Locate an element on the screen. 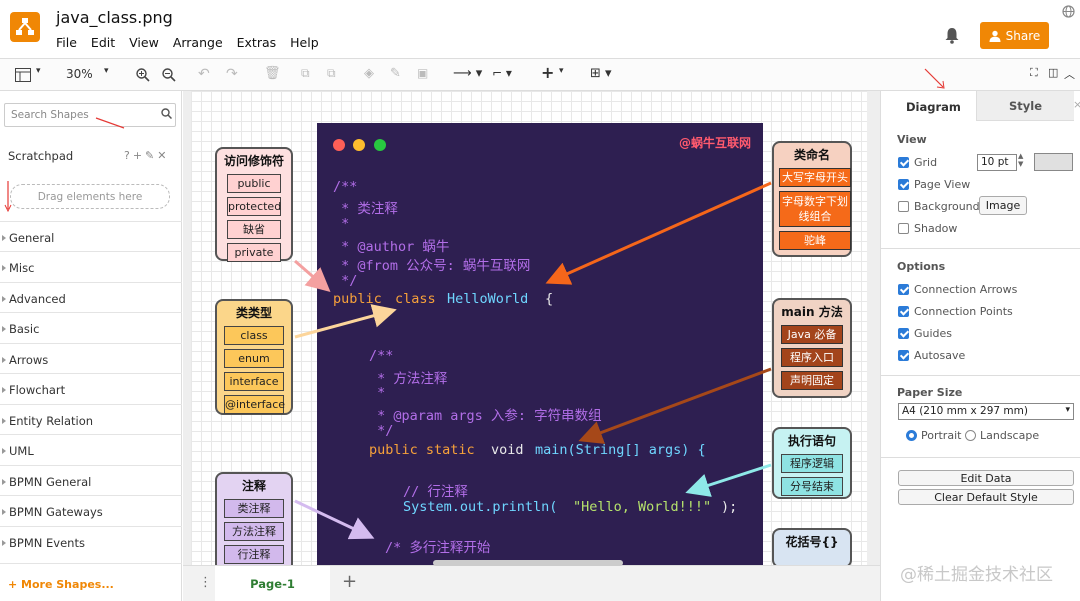 Image resolution: width=1080 pixels, height=601 pixels. page-menu-icon: ⋮ is located at coordinates (205, 582).